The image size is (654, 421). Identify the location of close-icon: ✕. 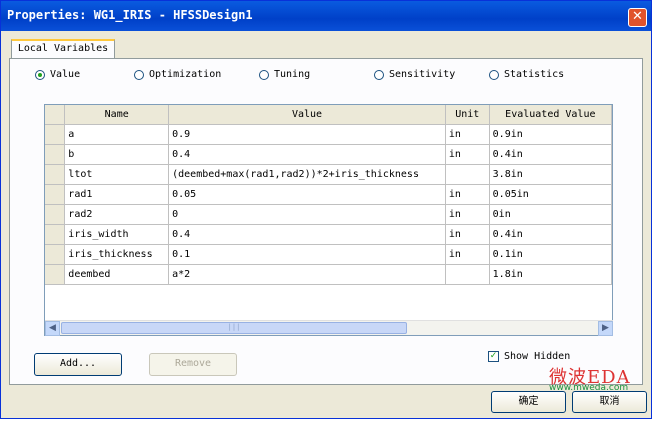
(637, 16).